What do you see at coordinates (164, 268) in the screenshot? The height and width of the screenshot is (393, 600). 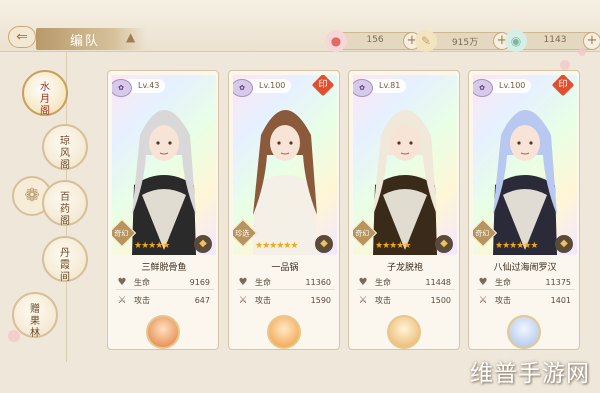 I see `character-name: 三鲜脱骨鱼` at bounding box center [164, 268].